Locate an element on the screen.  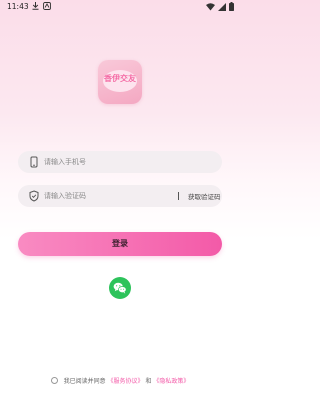
status-notification-icons is located at coordinates (41, 6).